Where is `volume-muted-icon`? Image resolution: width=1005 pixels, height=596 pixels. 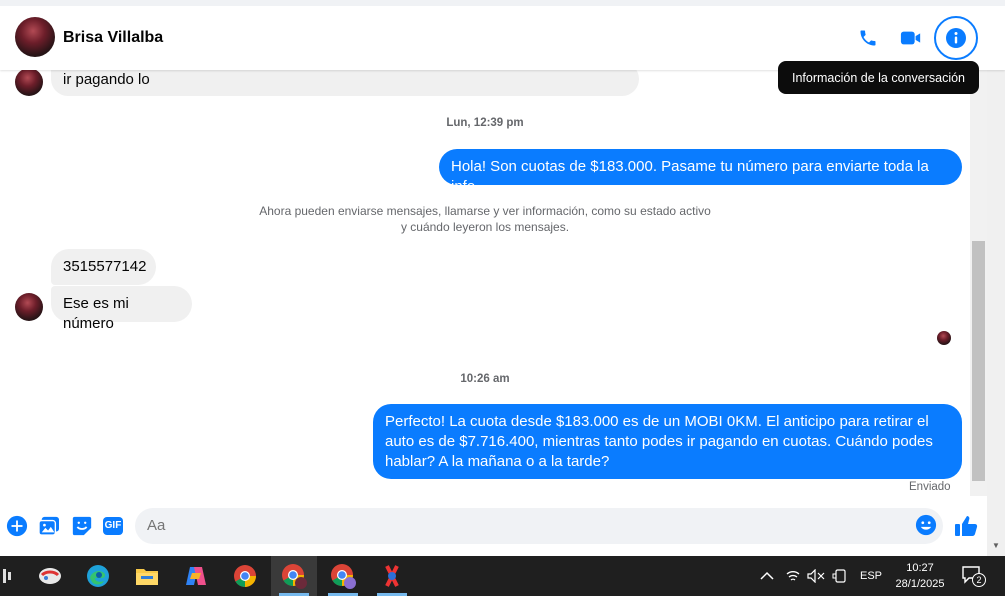 volume-muted-icon is located at coordinates (816, 576).